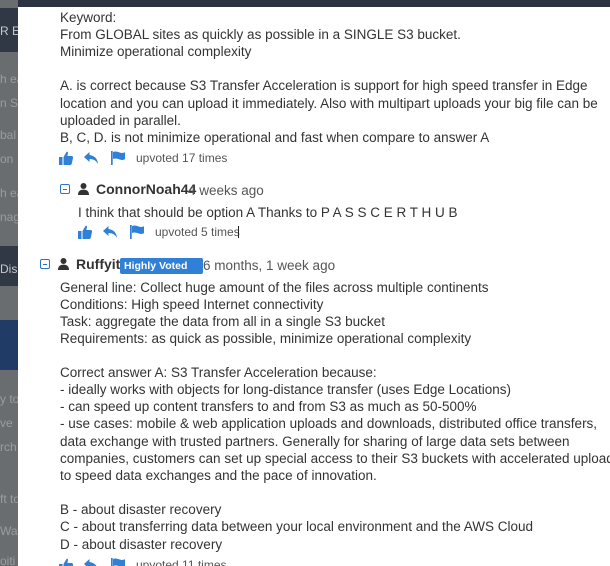 The width and height of the screenshot is (610, 566). I want to click on comment-text: Minimize operational complexity, so click(156, 51).